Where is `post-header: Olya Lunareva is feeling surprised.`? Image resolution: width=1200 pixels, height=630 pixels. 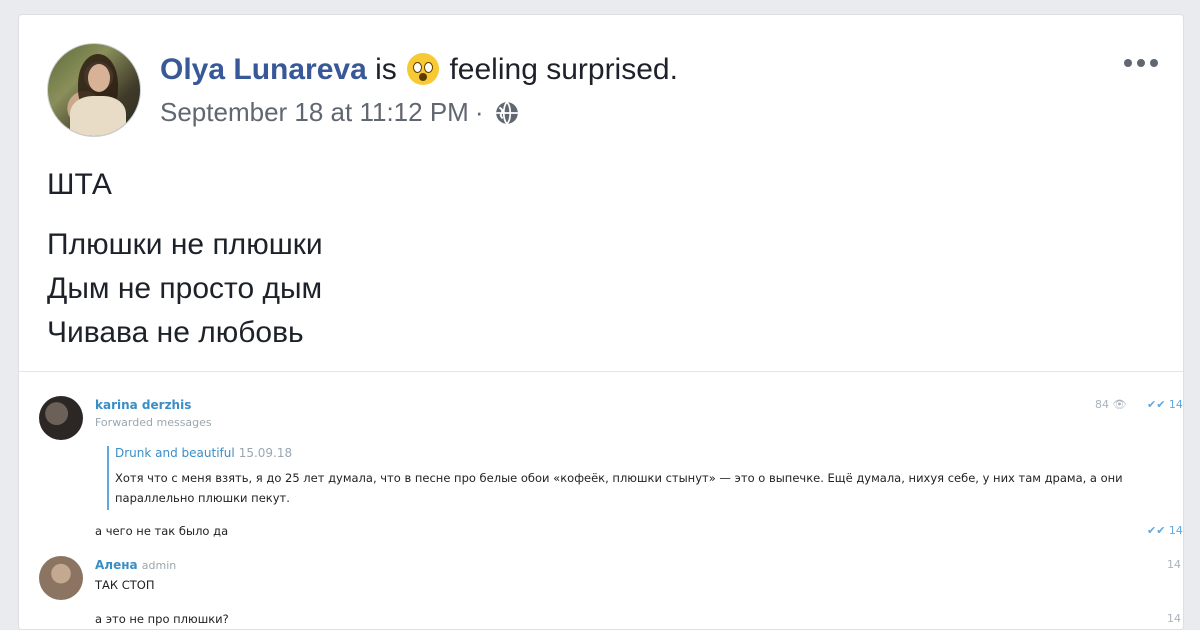
post-header: Olya Lunareva is feeling surprised. is located at coordinates (419, 70).